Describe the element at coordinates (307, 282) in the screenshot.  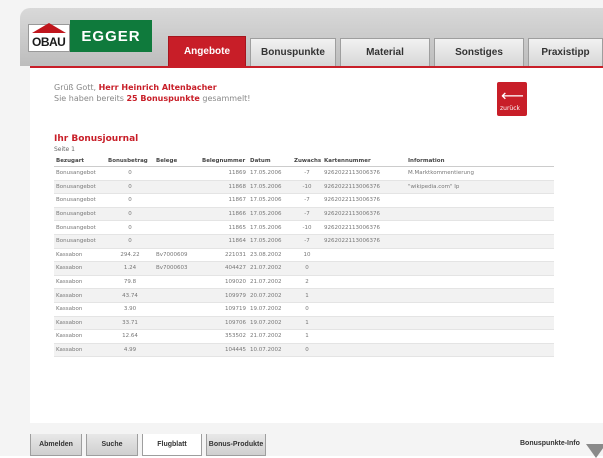
I see `table-cell: 2` at that location.